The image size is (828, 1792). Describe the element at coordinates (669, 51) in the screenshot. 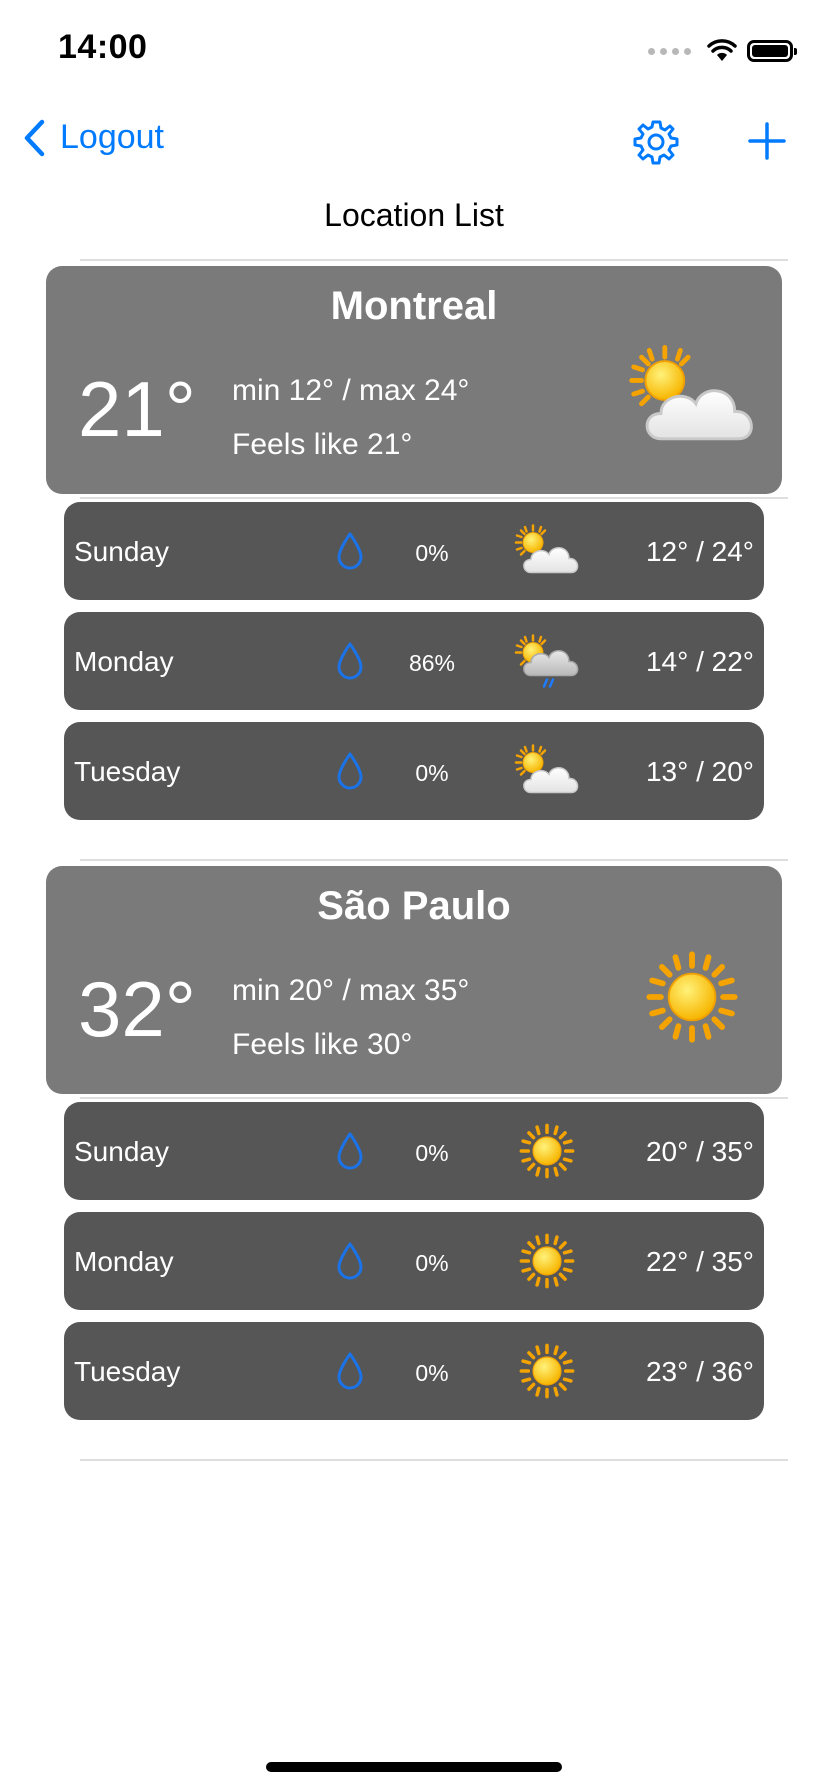

I see `cellular-signal-icon` at that location.